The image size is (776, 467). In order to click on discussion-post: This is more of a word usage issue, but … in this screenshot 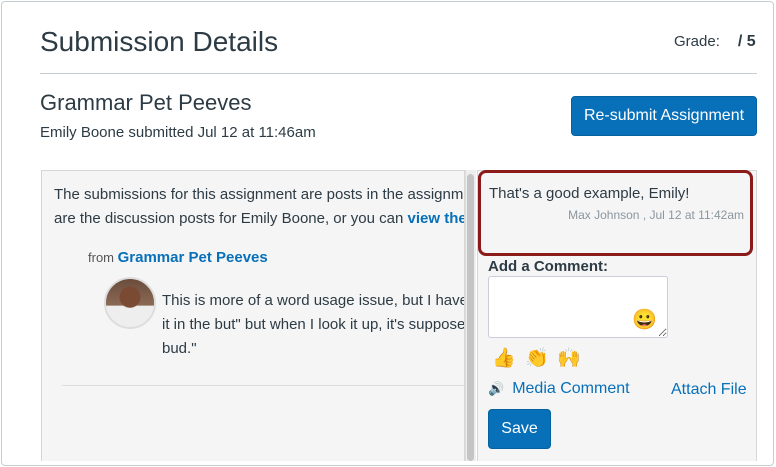, I will do `click(313, 325)`.